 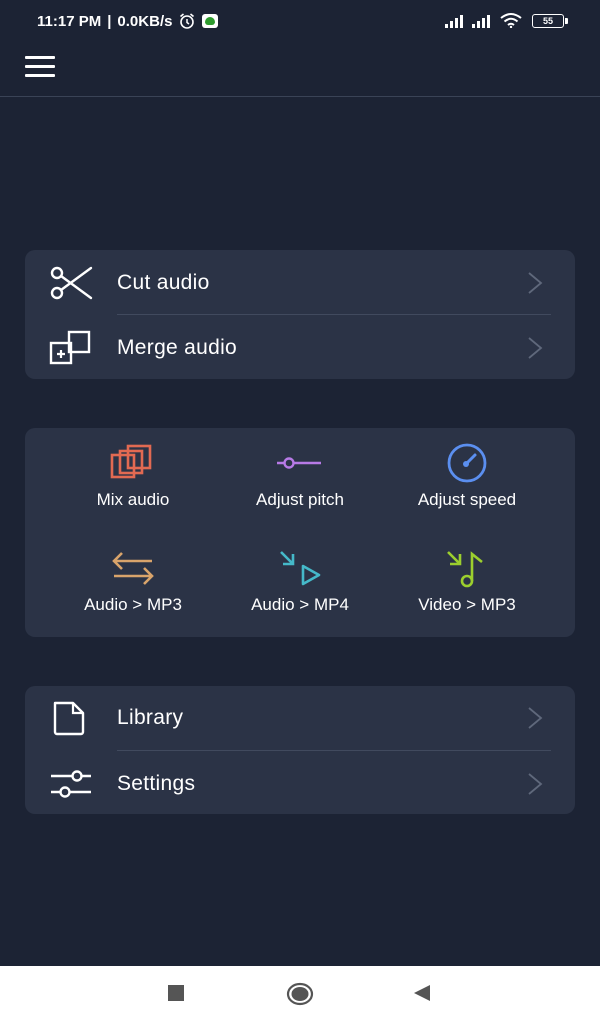 I want to click on mix-icon, so click(x=131, y=461).